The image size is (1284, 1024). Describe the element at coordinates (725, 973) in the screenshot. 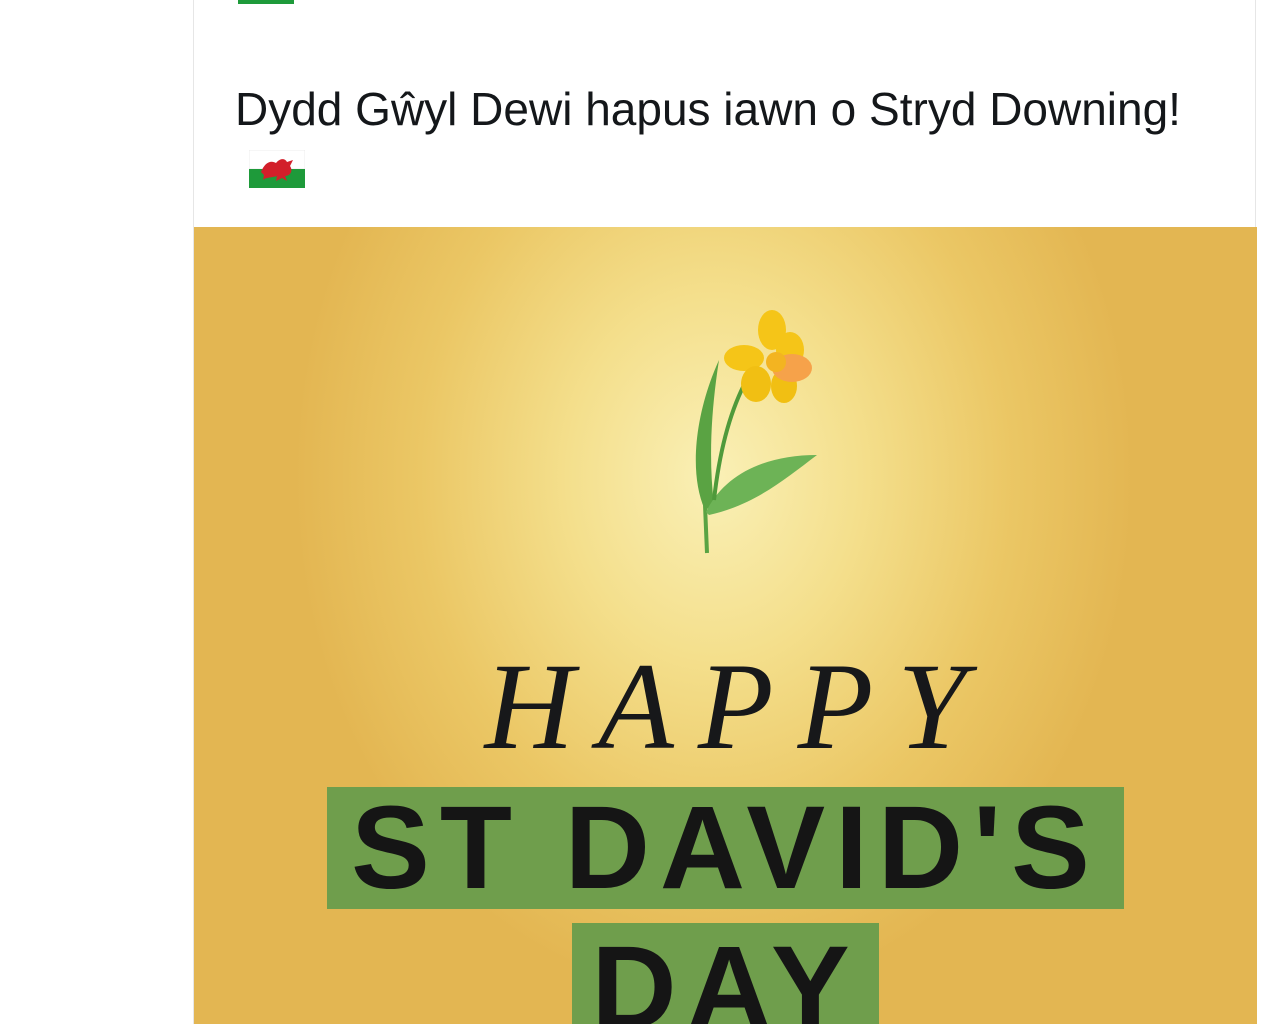

I see `day-heading: DAY` at that location.